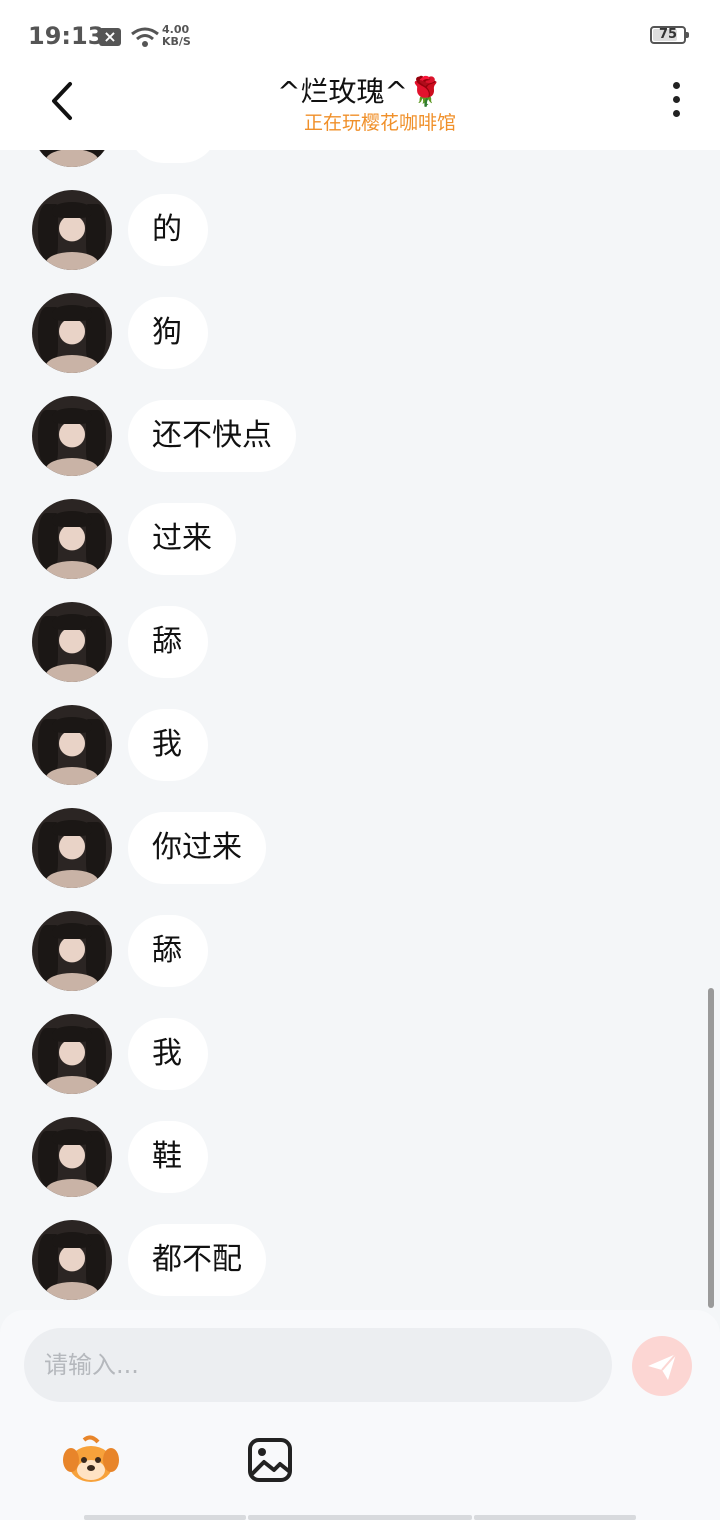  What do you see at coordinates (332, 1157) in the screenshot?
I see `message-row: 鞋` at bounding box center [332, 1157].